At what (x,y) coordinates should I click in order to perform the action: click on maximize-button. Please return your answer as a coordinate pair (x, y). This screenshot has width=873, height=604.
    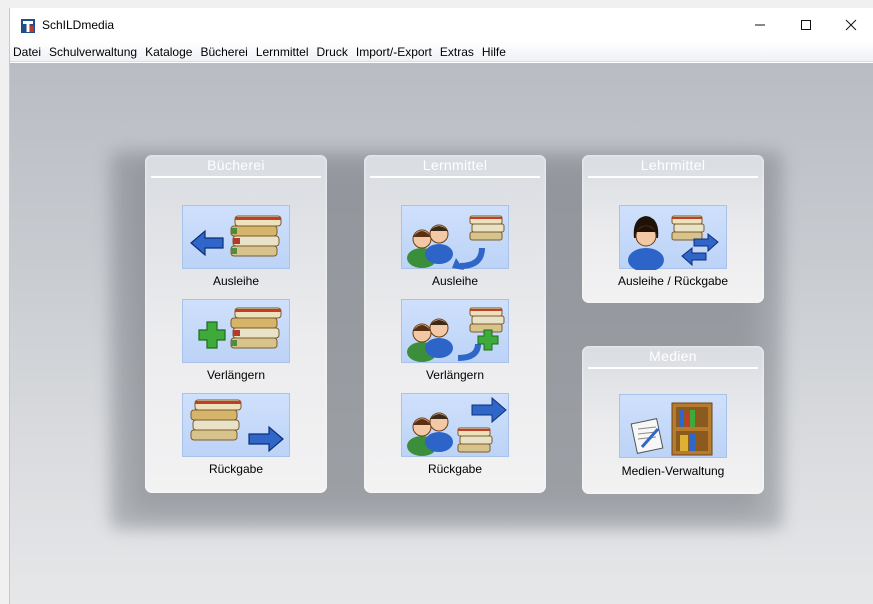
    Looking at the image, I should click on (806, 25).